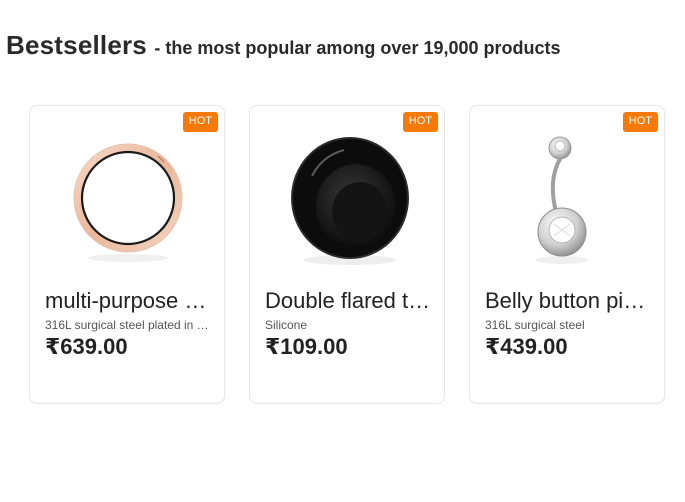  I want to click on product-material: Silicone, so click(286, 325).